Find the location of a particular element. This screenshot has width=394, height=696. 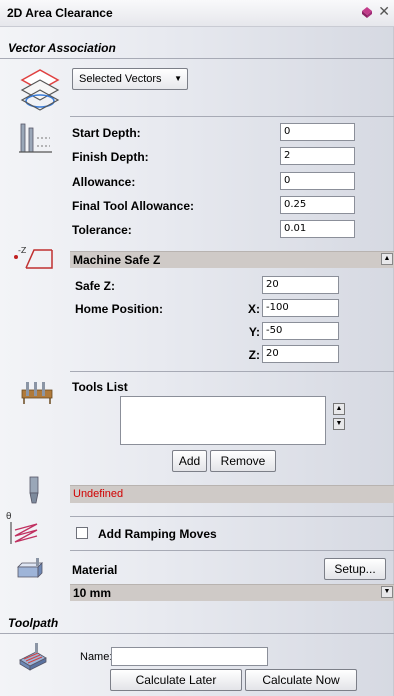

machine-safe-z-bar: Machine Safe Z ▲ is located at coordinates (232, 259).